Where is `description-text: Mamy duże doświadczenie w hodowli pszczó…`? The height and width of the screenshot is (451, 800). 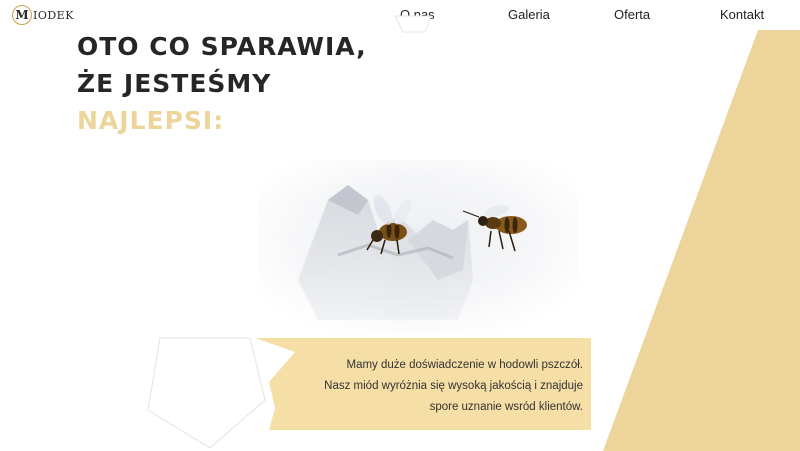 description-text: Mamy duże doświadczenie w hodowli pszczó… is located at coordinates (428, 386).